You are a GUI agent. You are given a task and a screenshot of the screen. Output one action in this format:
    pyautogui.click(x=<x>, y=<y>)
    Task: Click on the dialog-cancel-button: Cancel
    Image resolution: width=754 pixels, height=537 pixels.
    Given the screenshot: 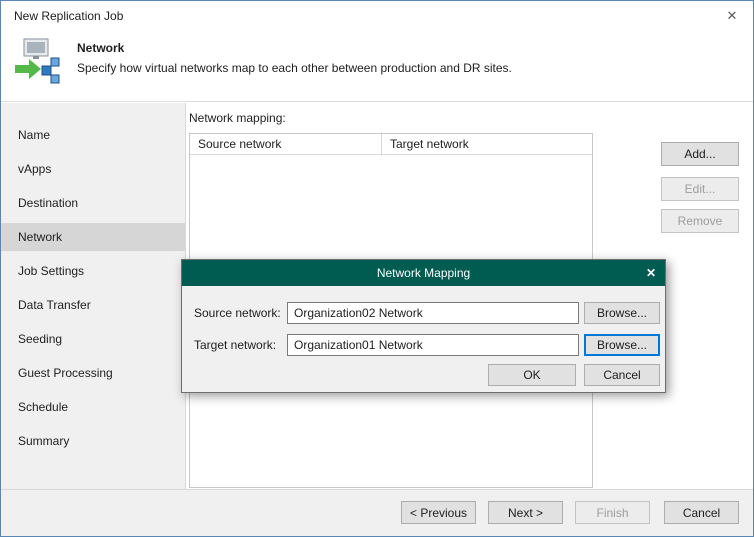 What is the action you would take?
    pyautogui.click(x=622, y=375)
    